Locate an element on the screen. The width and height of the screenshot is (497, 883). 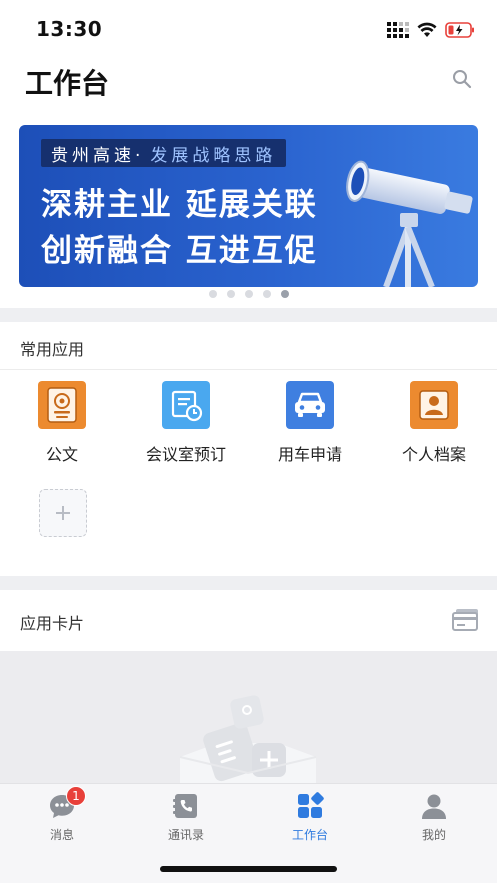
app-car-request: 用车申请 is located at coordinates (310, 426).